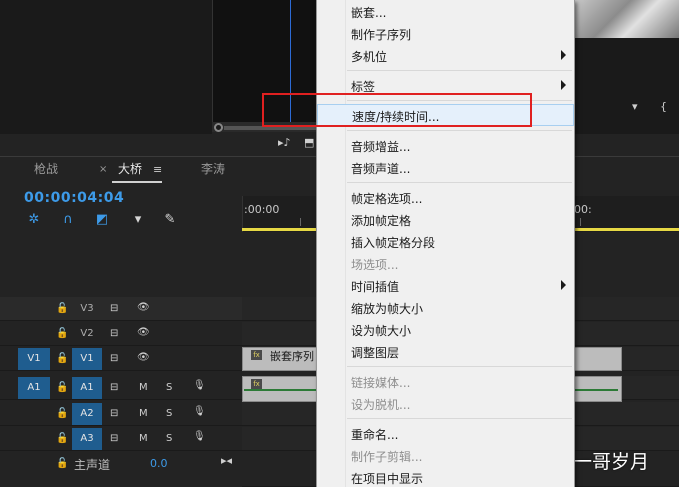 The height and width of the screenshot is (487, 679). What do you see at coordinates (381, 221) in the screenshot?
I see `menu-item-label: 添加帧定格` at bounding box center [381, 221].